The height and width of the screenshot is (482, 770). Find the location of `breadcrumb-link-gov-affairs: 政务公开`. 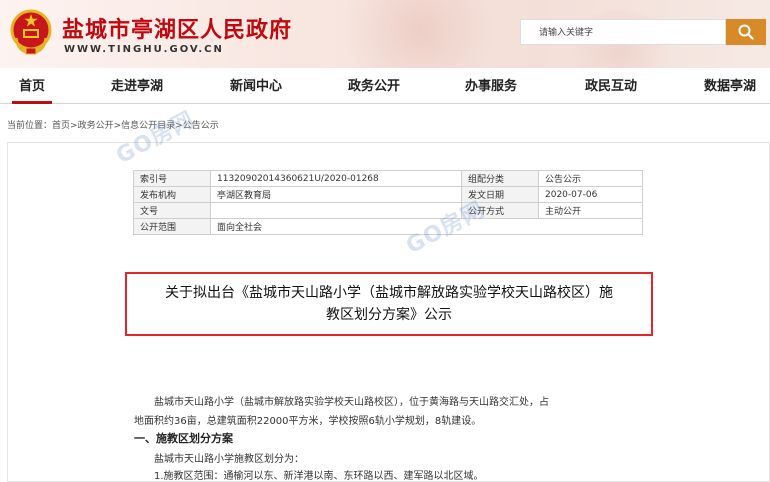

breadcrumb-link-gov-affairs: 政务公开 is located at coordinates (96, 126).